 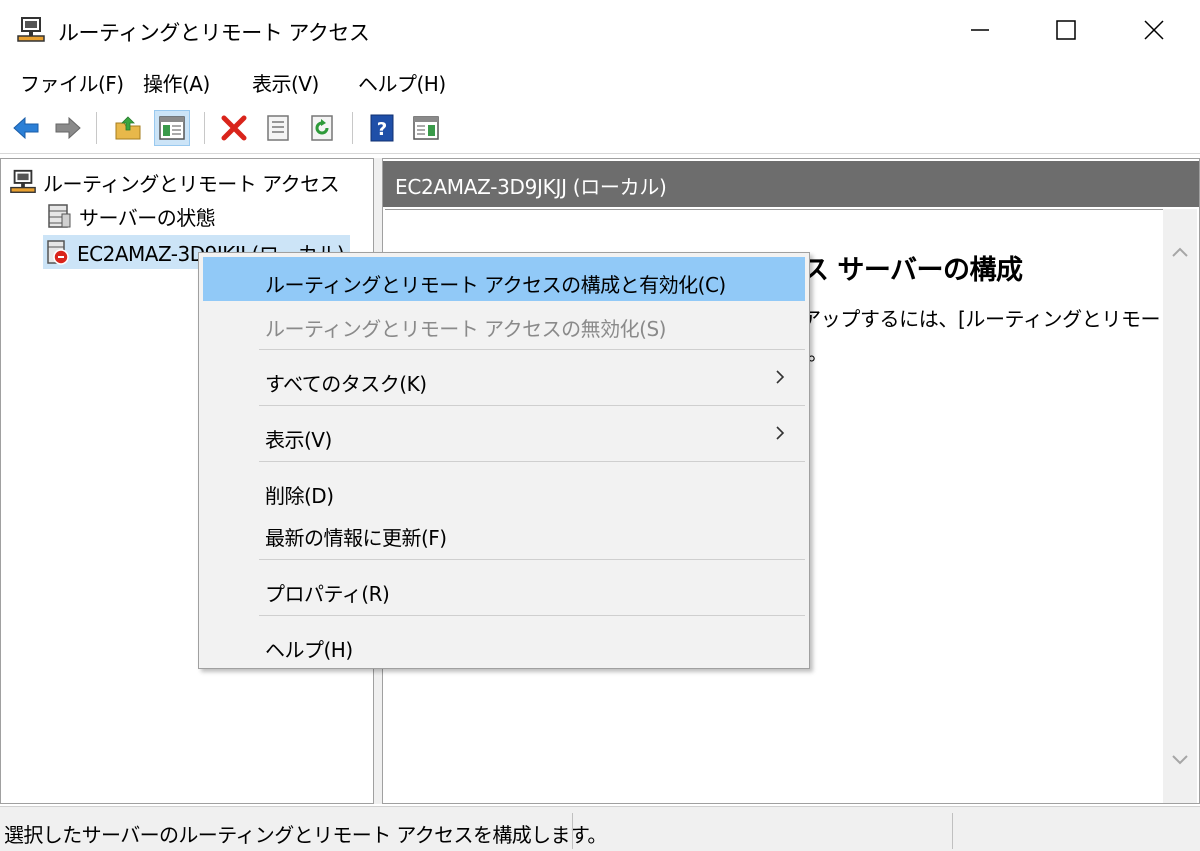 I want to click on menu-item-configure-enable: ルーティングとリモート アクセスの構成と有効化(C), so click(x=504, y=279).